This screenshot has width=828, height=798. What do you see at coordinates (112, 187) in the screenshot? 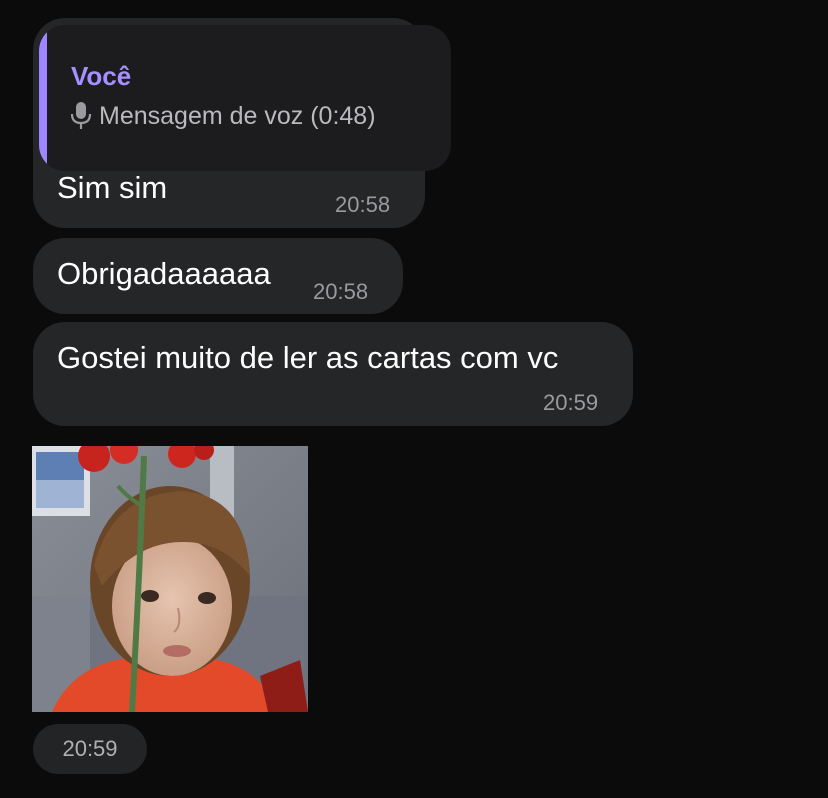
I see `message-text: Sim sim` at bounding box center [112, 187].